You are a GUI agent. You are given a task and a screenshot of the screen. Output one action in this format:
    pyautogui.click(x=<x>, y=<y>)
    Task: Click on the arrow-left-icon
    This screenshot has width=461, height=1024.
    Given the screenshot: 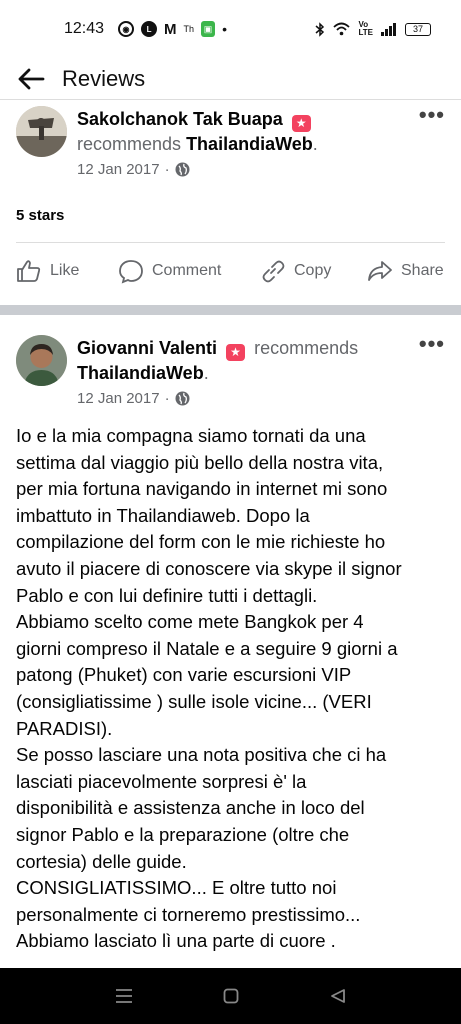 What is the action you would take?
    pyautogui.click(x=31, y=79)
    